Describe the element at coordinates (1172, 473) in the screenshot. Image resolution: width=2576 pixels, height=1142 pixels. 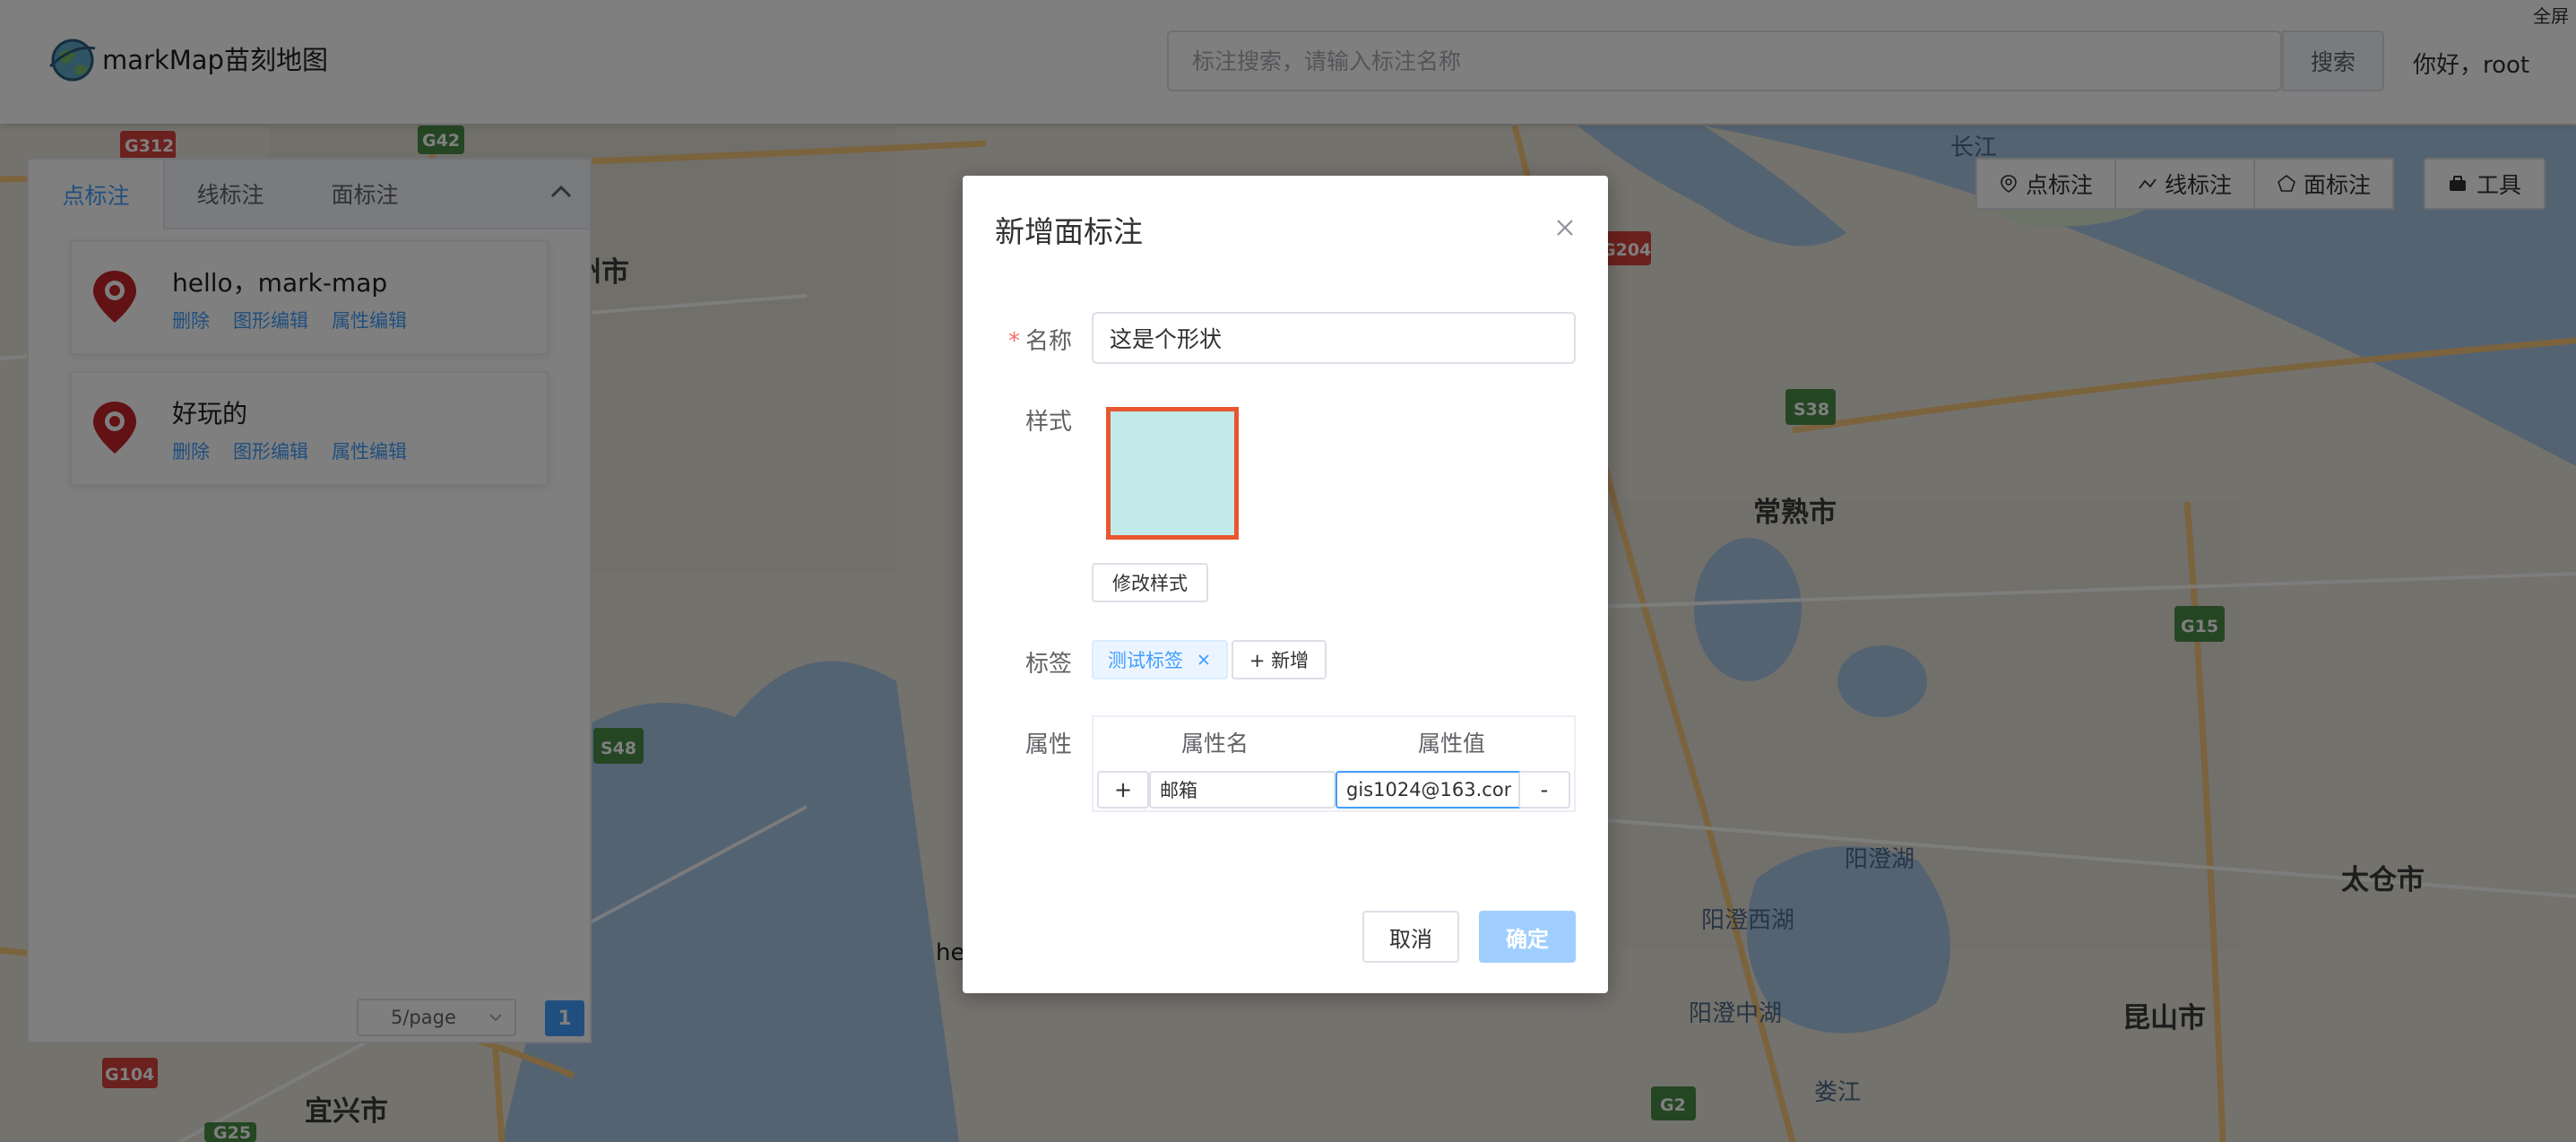
I see `style-preview-swatch` at that location.